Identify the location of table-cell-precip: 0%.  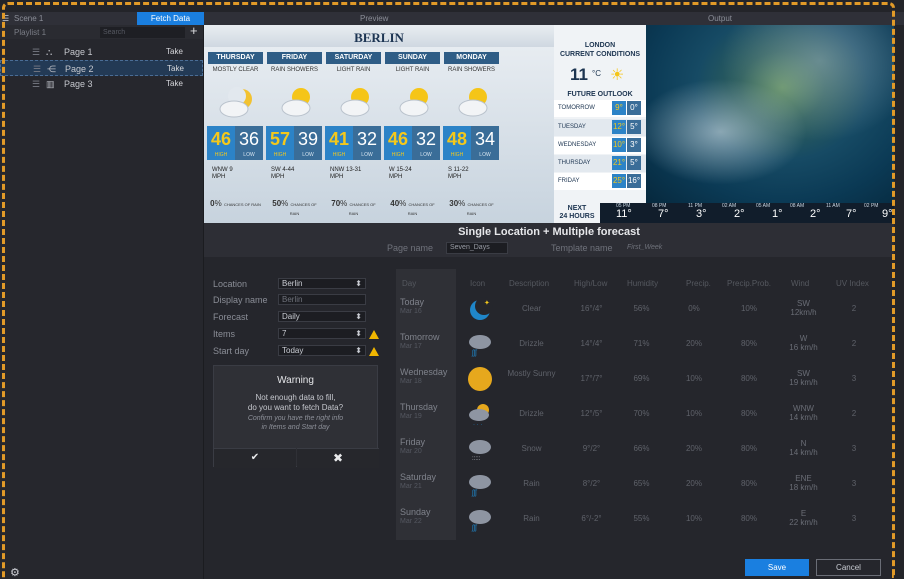
(694, 308).